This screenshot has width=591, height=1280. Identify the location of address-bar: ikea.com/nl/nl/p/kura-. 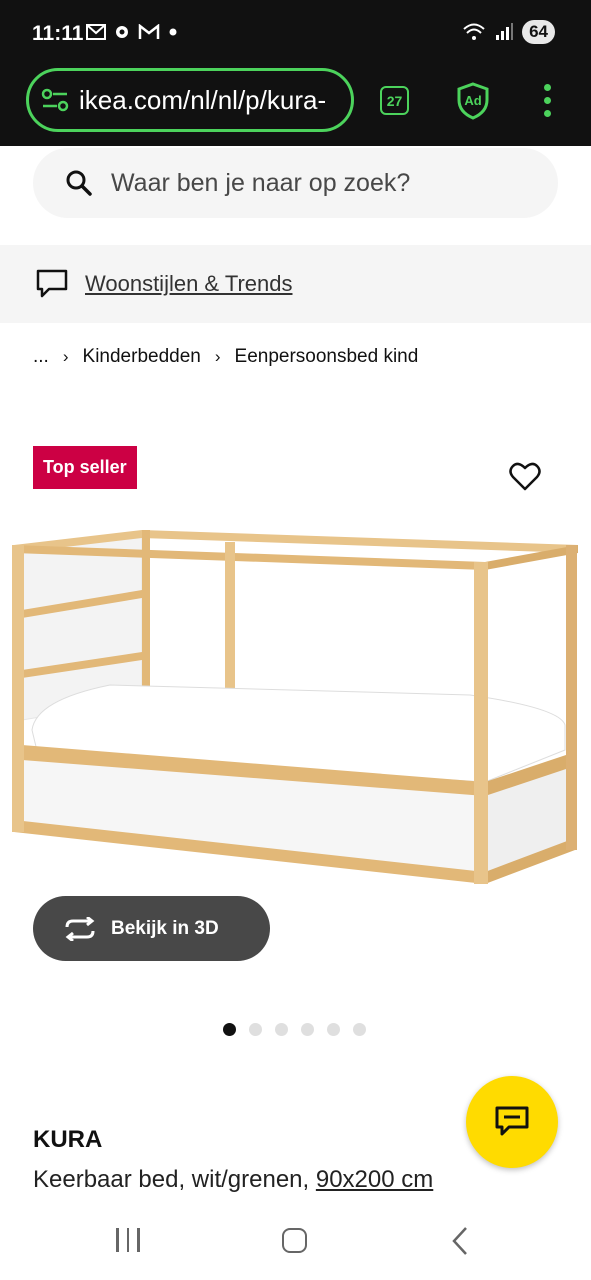
(190, 100).